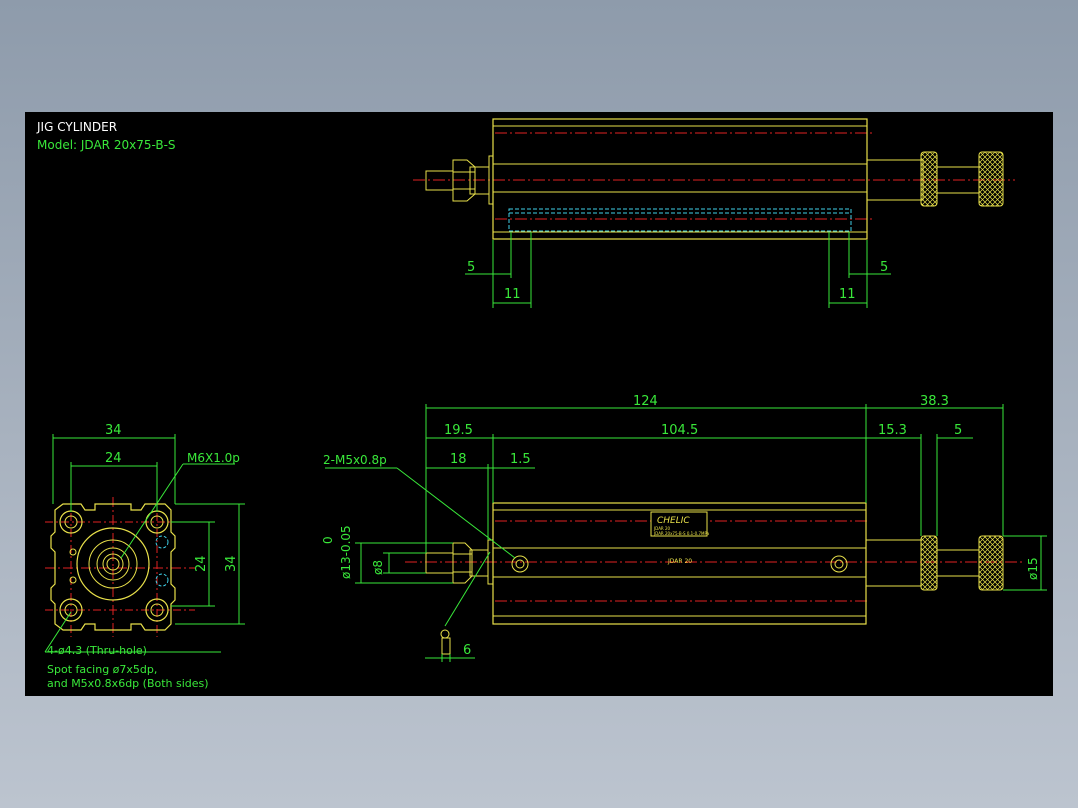  I want to click on thread-callout: M6X1.0p, so click(213, 458).